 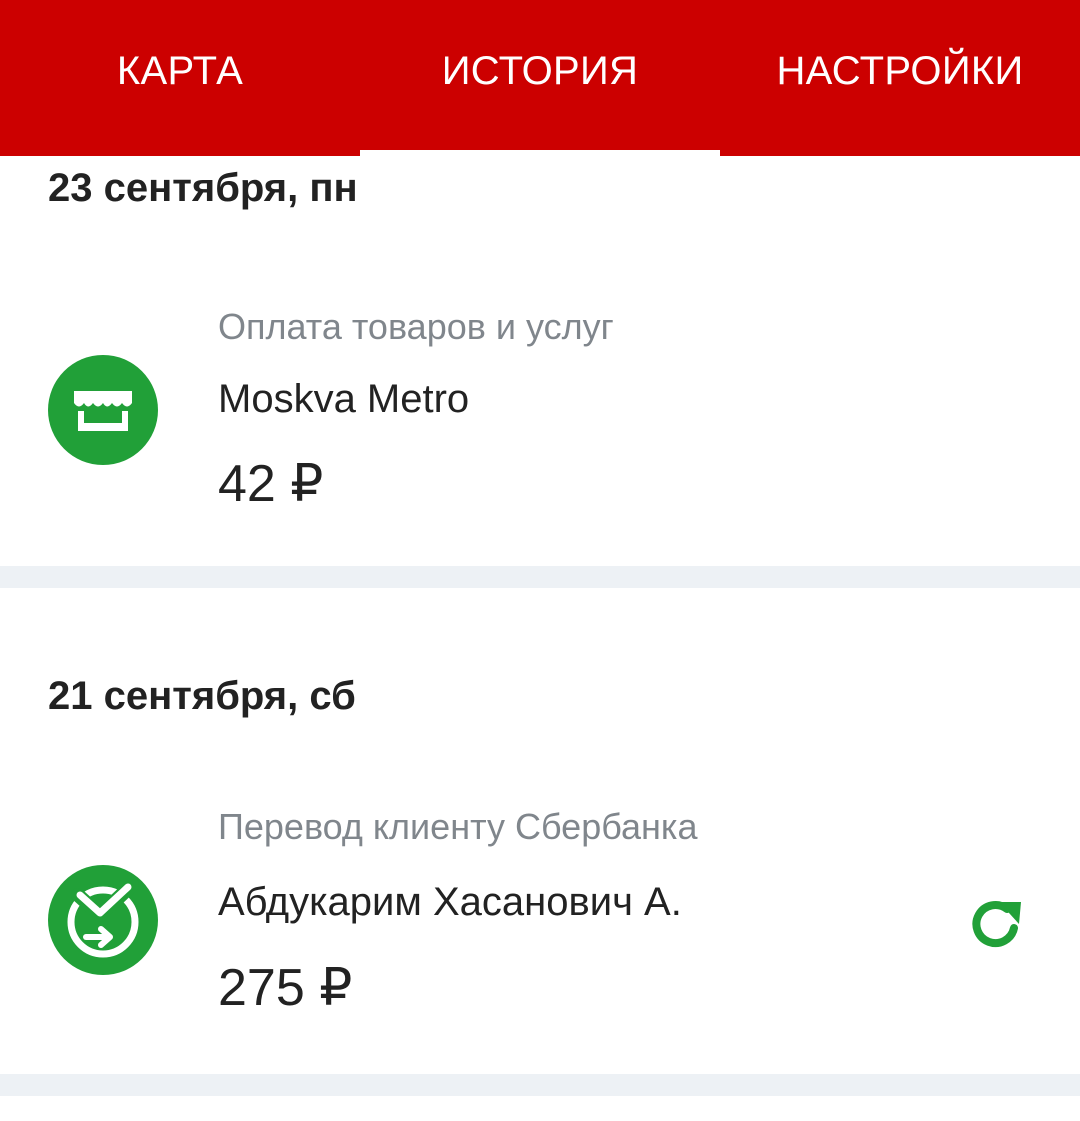 What do you see at coordinates (103, 410) in the screenshot?
I see `store-icon` at bounding box center [103, 410].